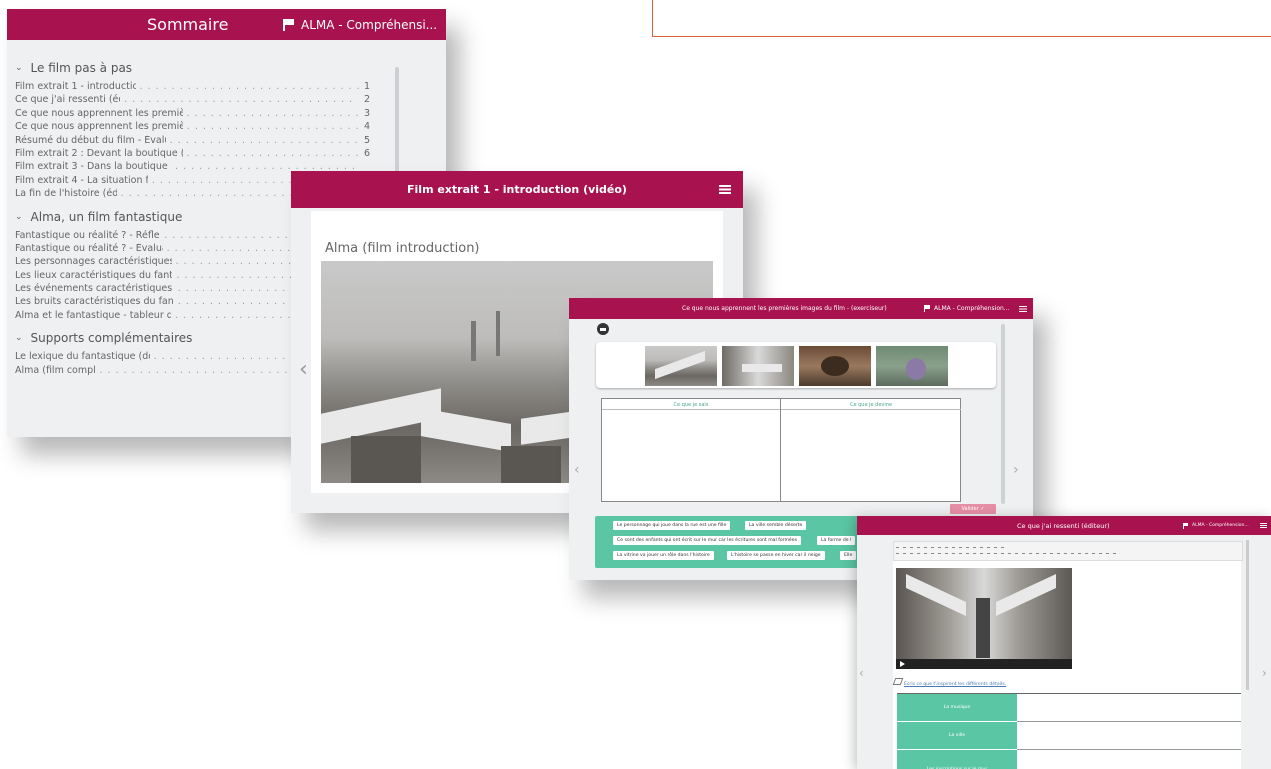 This screenshot has width=1271, height=769. Describe the element at coordinates (776, 525) in the screenshot. I see `answer-chip: La ville semble déserte` at that location.